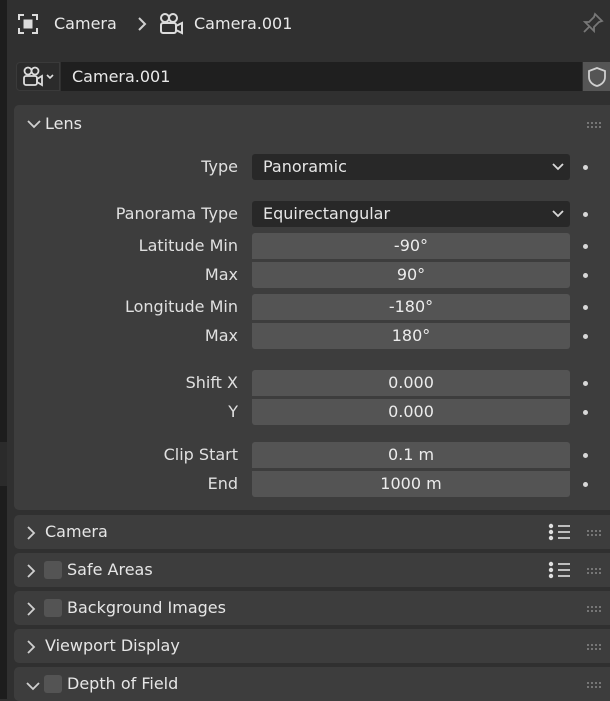  What do you see at coordinates (312, 124) in the screenshot?
I see `lens-panel-header: Lens` at bounding box center [312, 124].